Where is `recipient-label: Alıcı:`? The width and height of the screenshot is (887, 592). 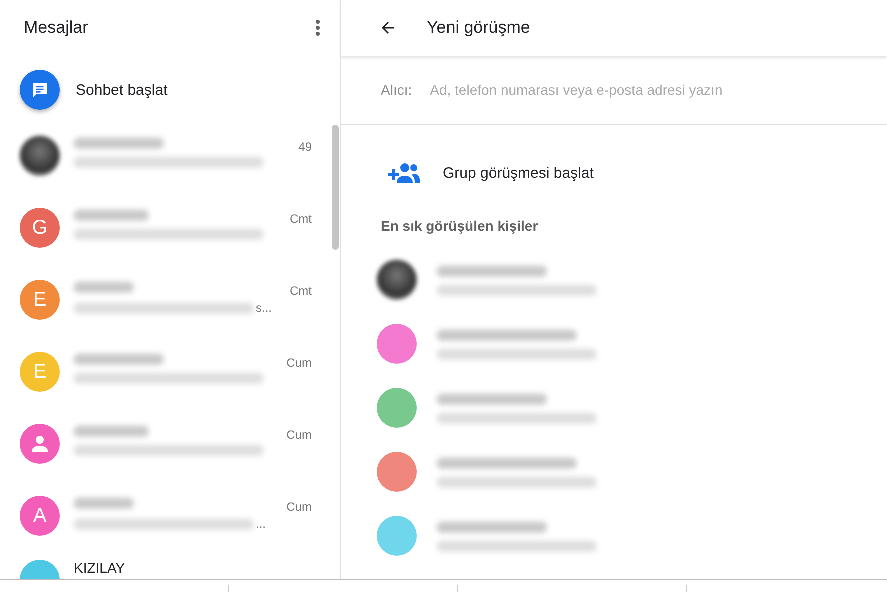
recipient-label: Alıcı: is located at coordinates (396, 90).